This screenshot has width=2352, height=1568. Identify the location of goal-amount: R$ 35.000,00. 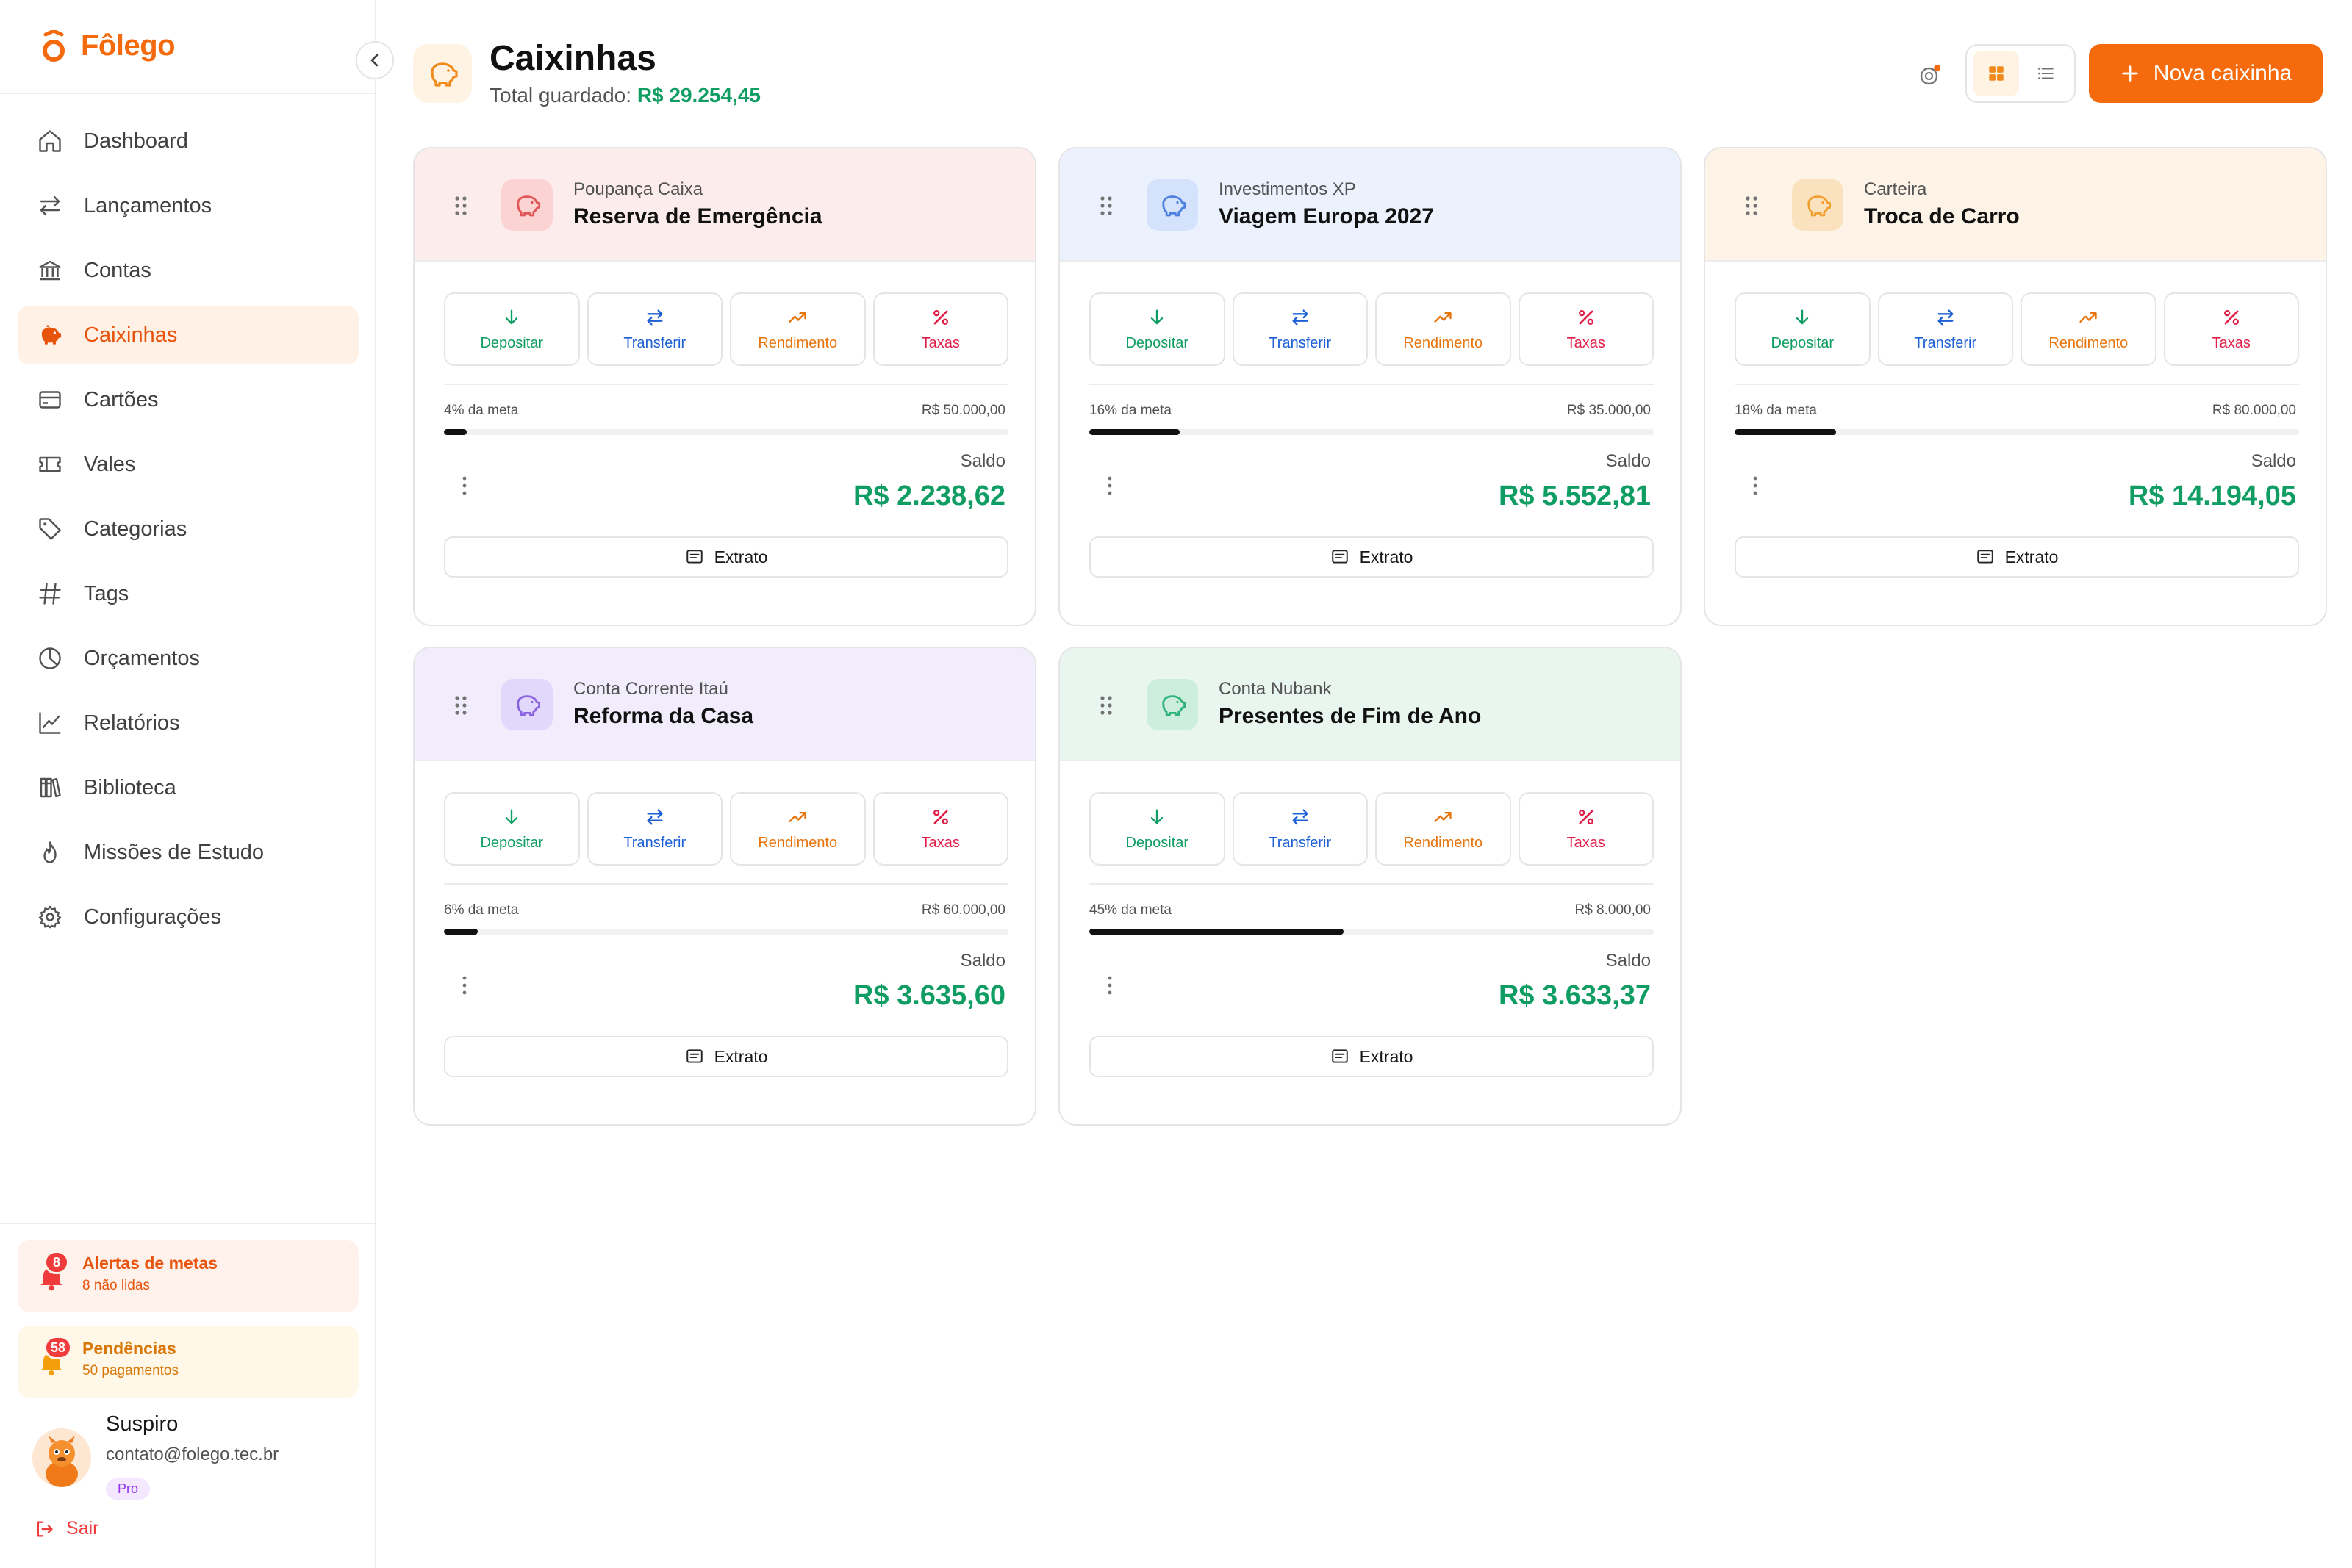
(1608, 410).